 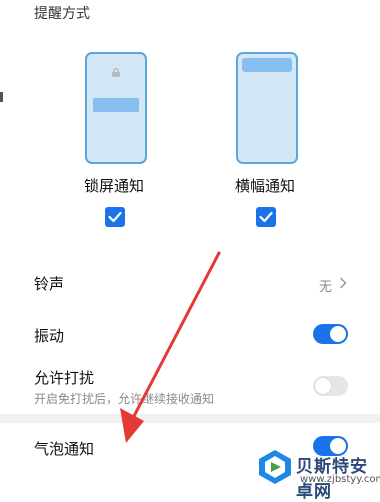 I want to click on edge-marker, so click(x=1, y=97).